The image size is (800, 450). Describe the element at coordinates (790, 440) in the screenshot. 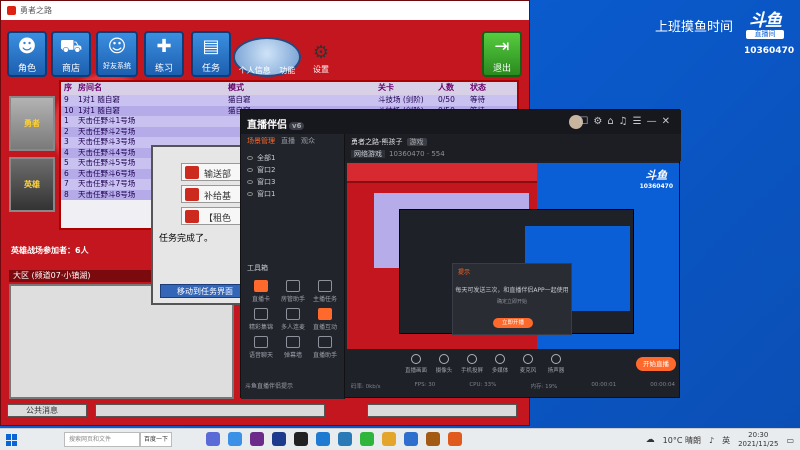

I see `notification-icon: ▭` at that location.